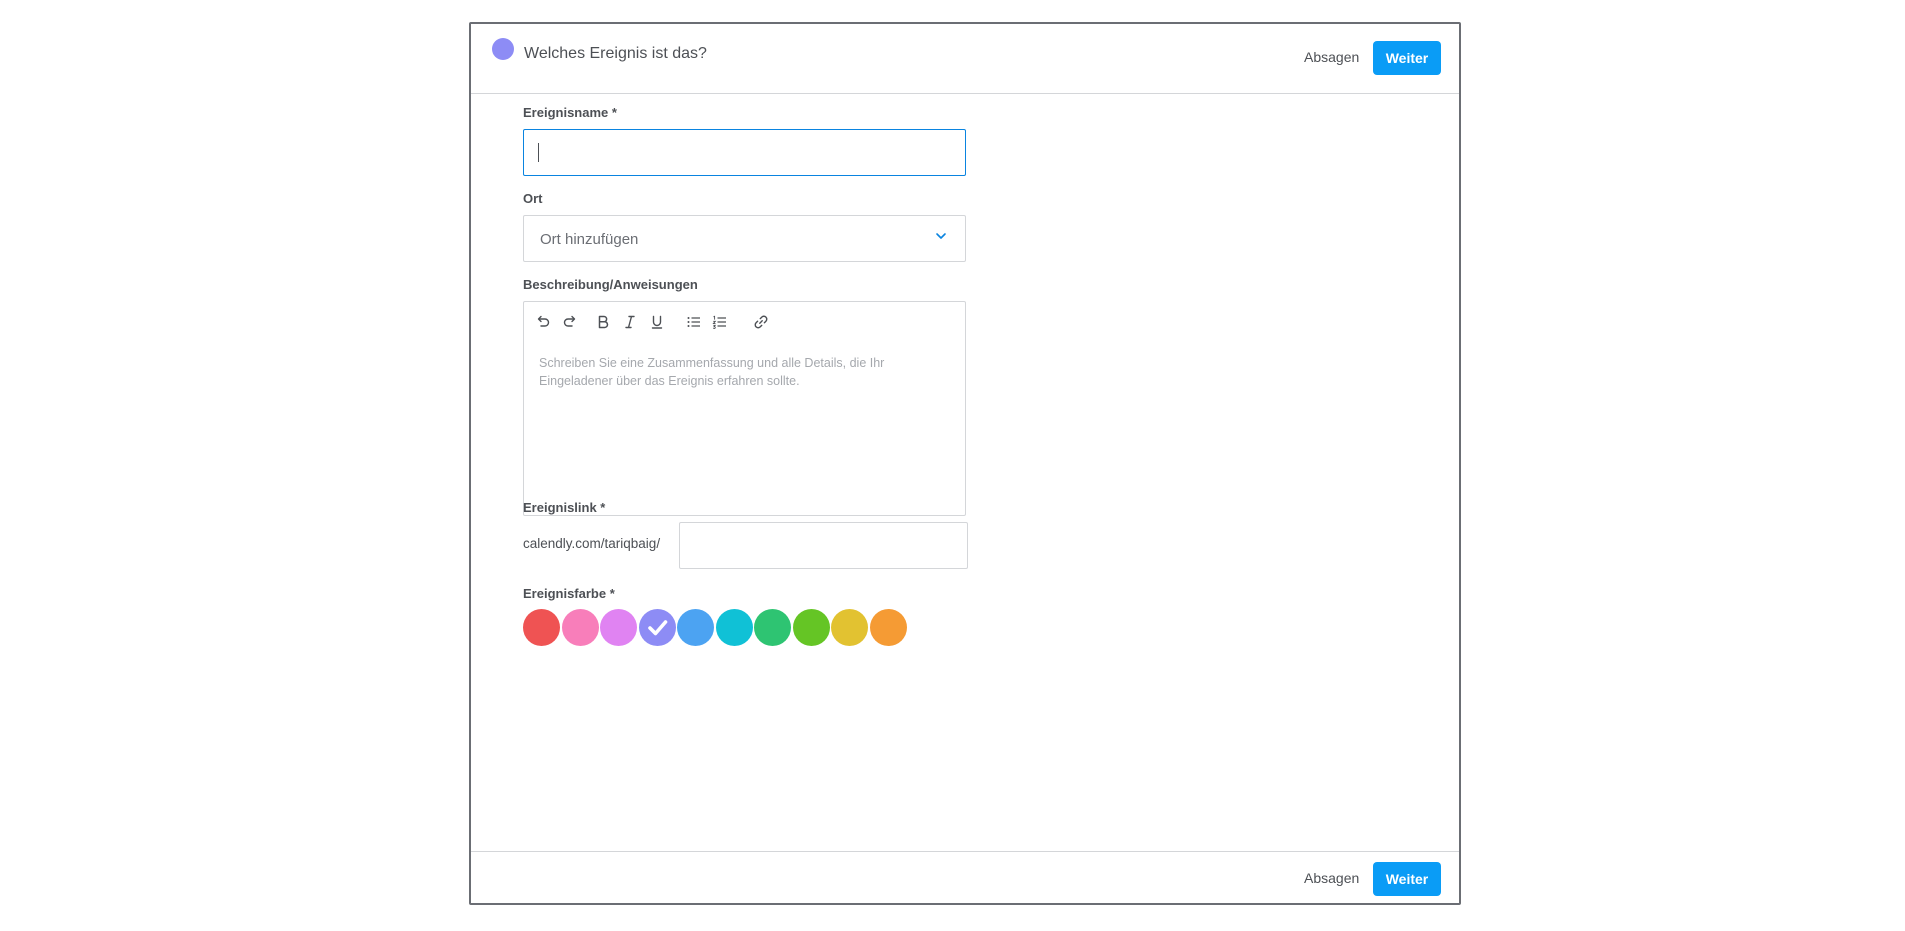 The height and width of the screenshot is (931, 1905). I want to click on redo-icon, so click(570, 322).